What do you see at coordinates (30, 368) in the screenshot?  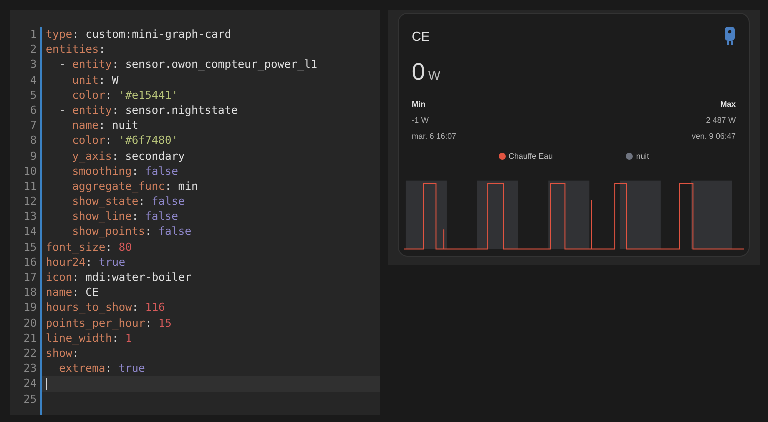 I see `line-number: 23` at bounding box center [30, 368].